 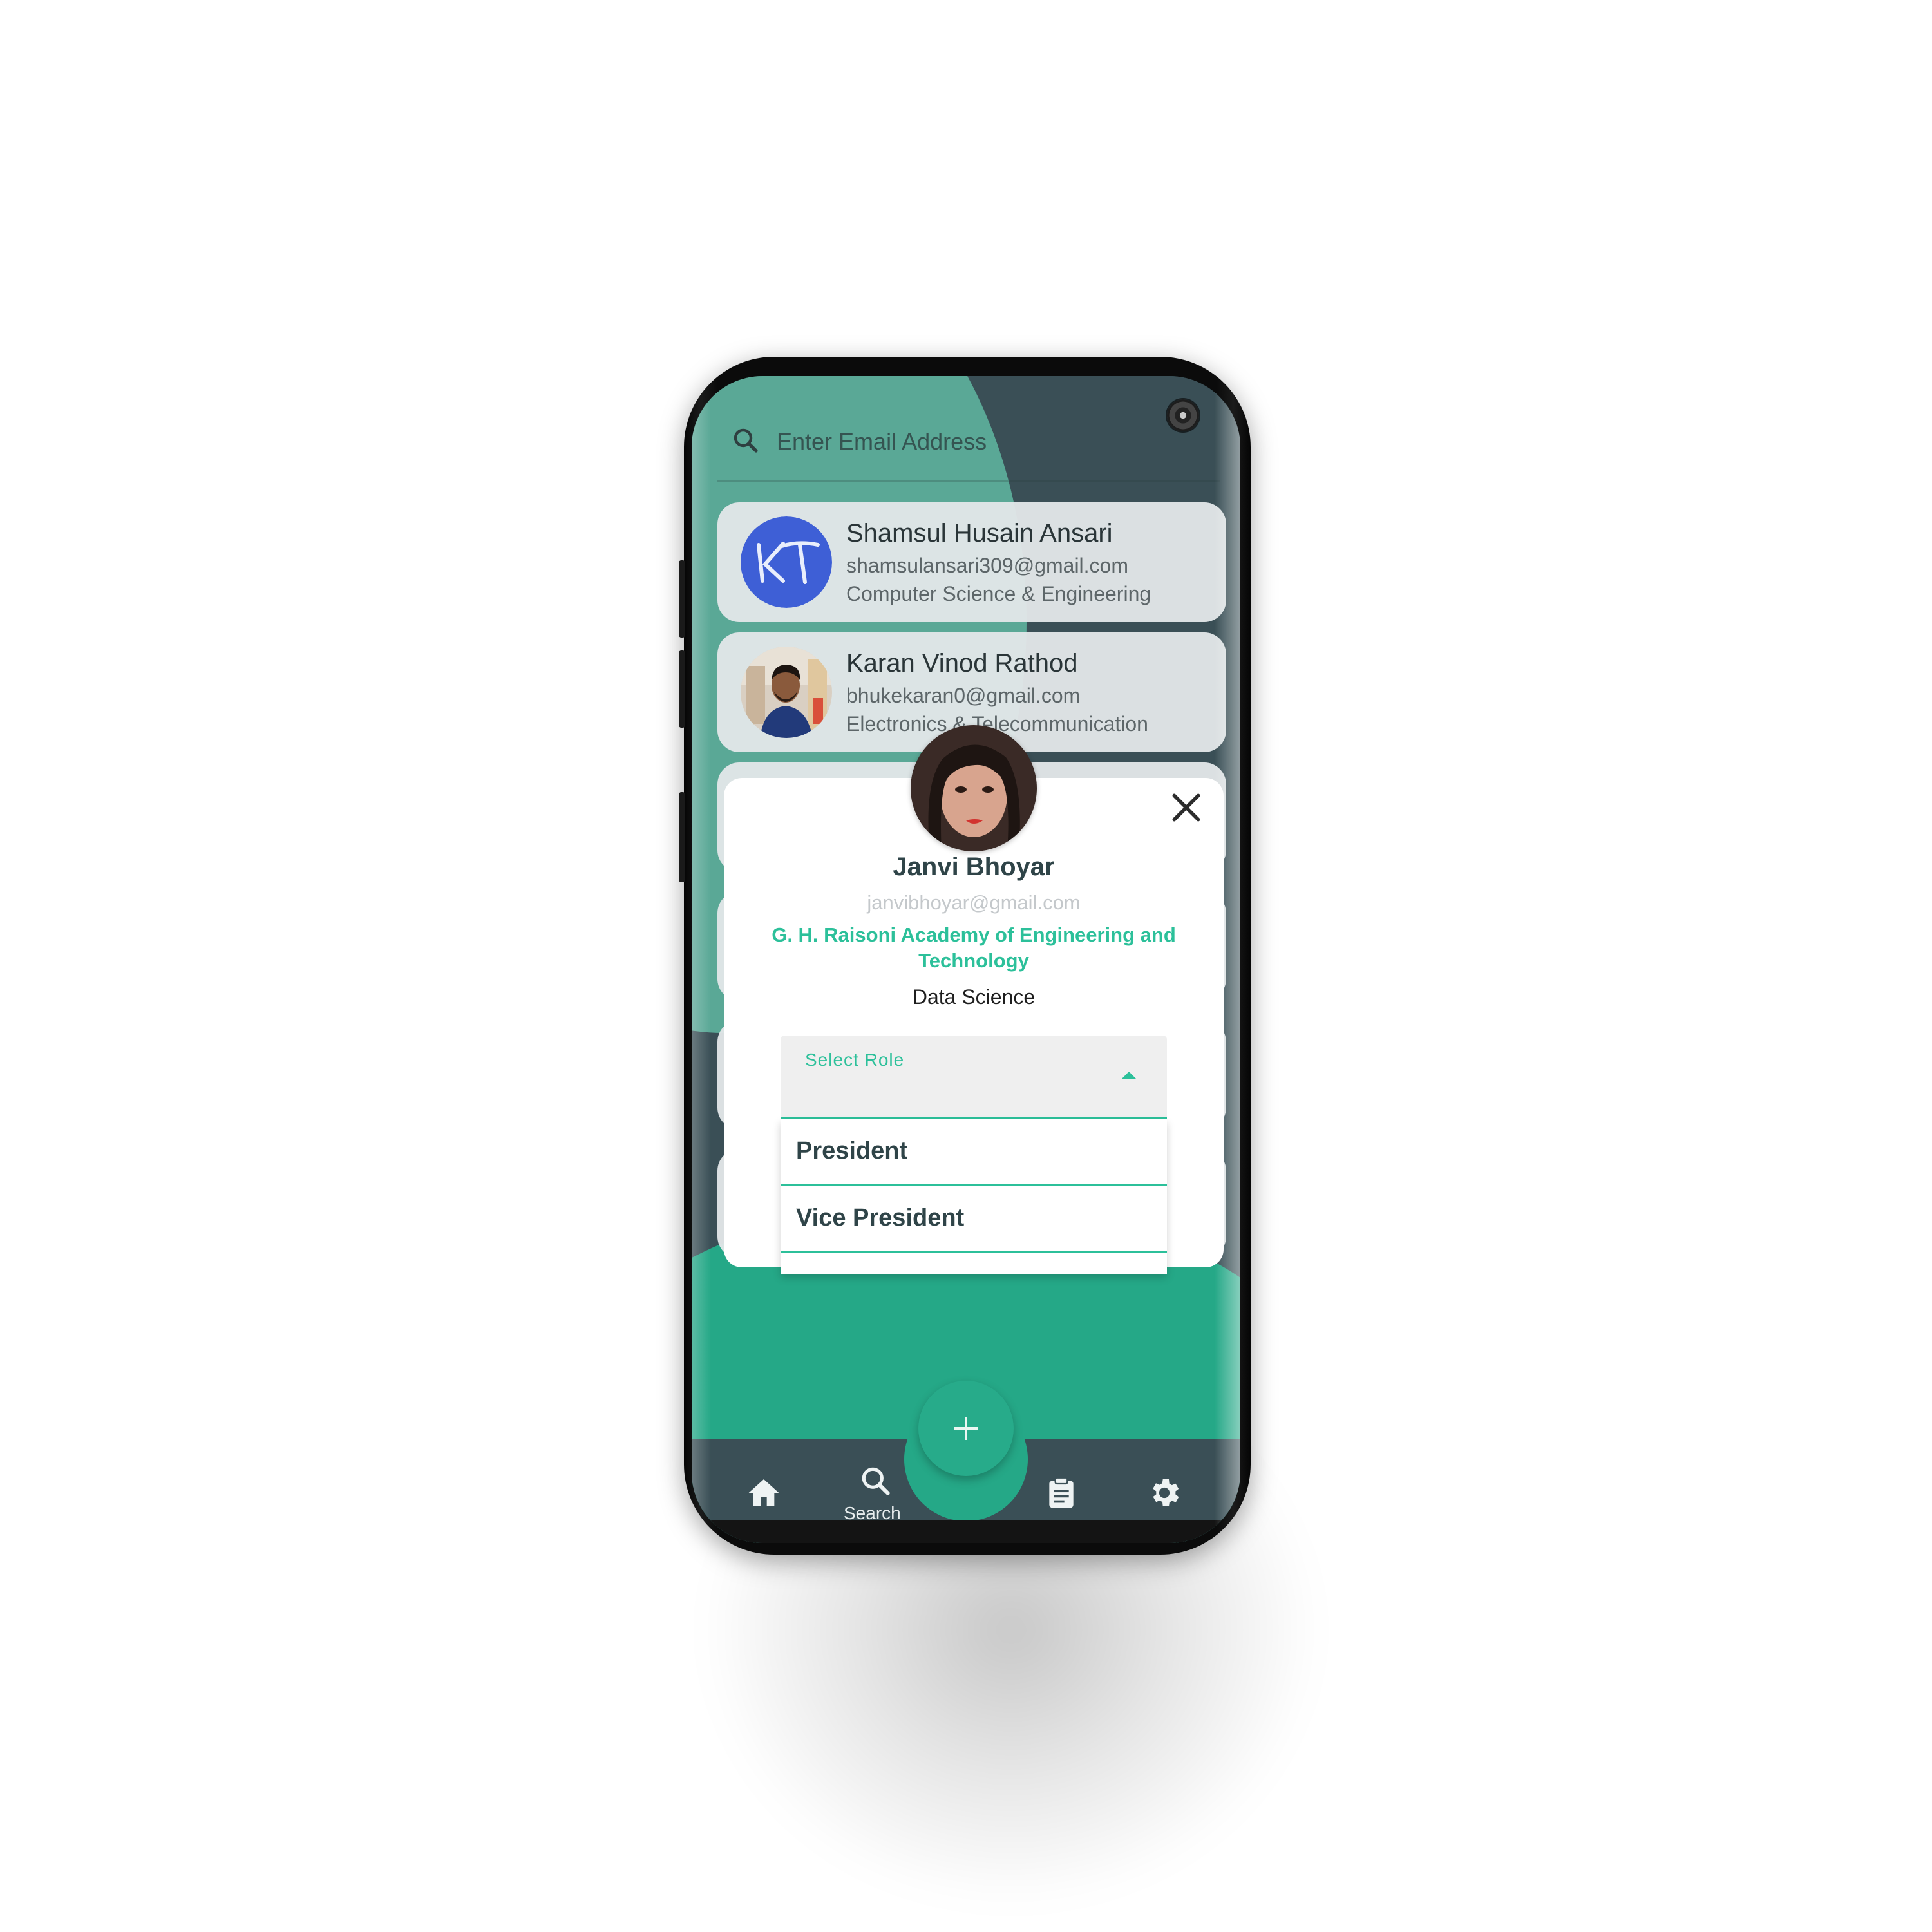 What do you see at coordinates (966, 1531) in the screenshot?
I see `device-bottom-bezel` at bounding box center [966, 1531].